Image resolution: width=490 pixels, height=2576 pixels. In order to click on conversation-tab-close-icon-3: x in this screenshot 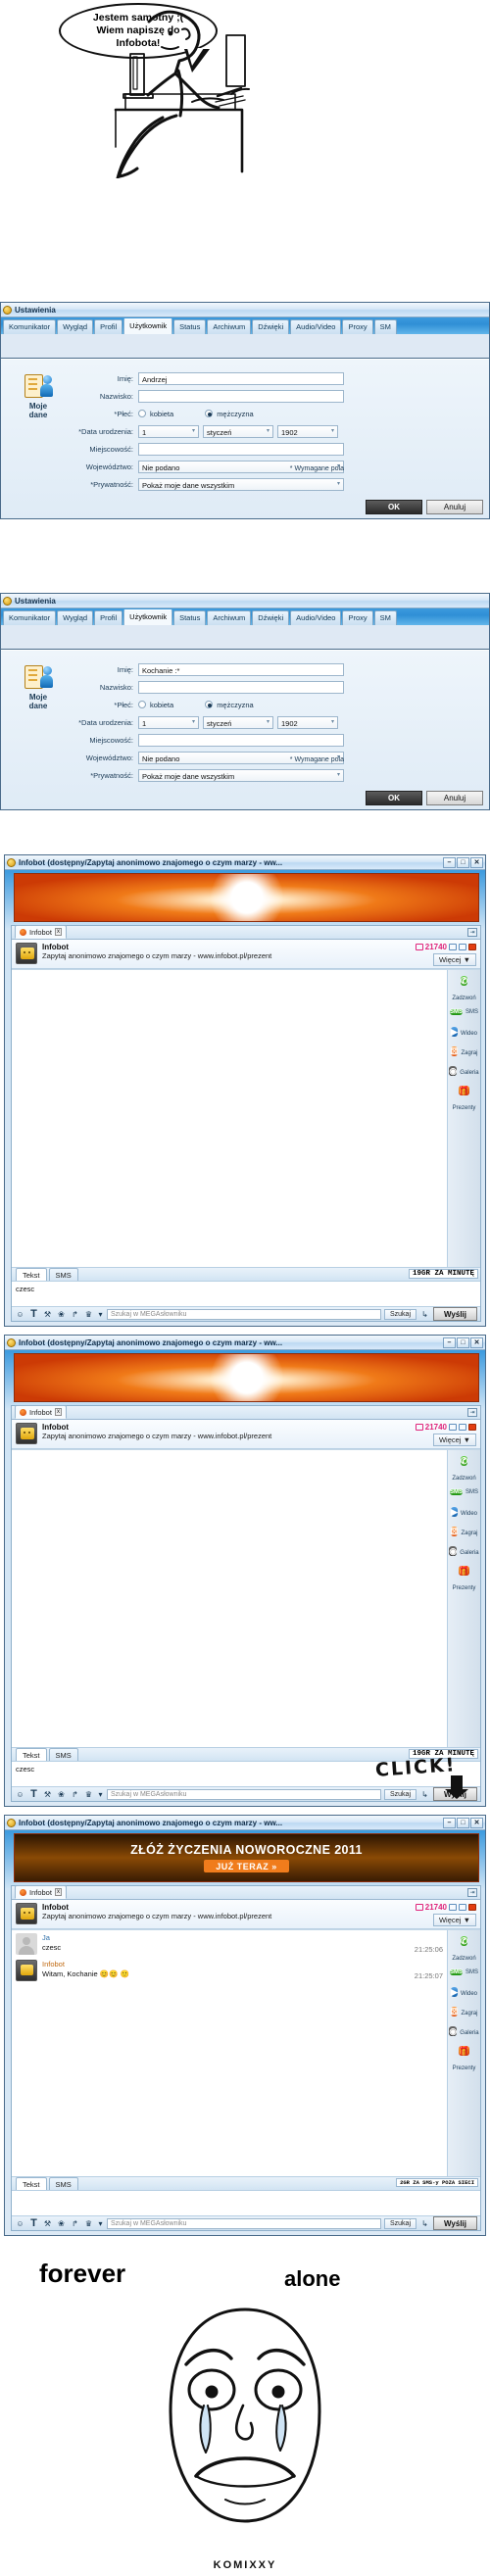, I will do `click(58, 1892)`.